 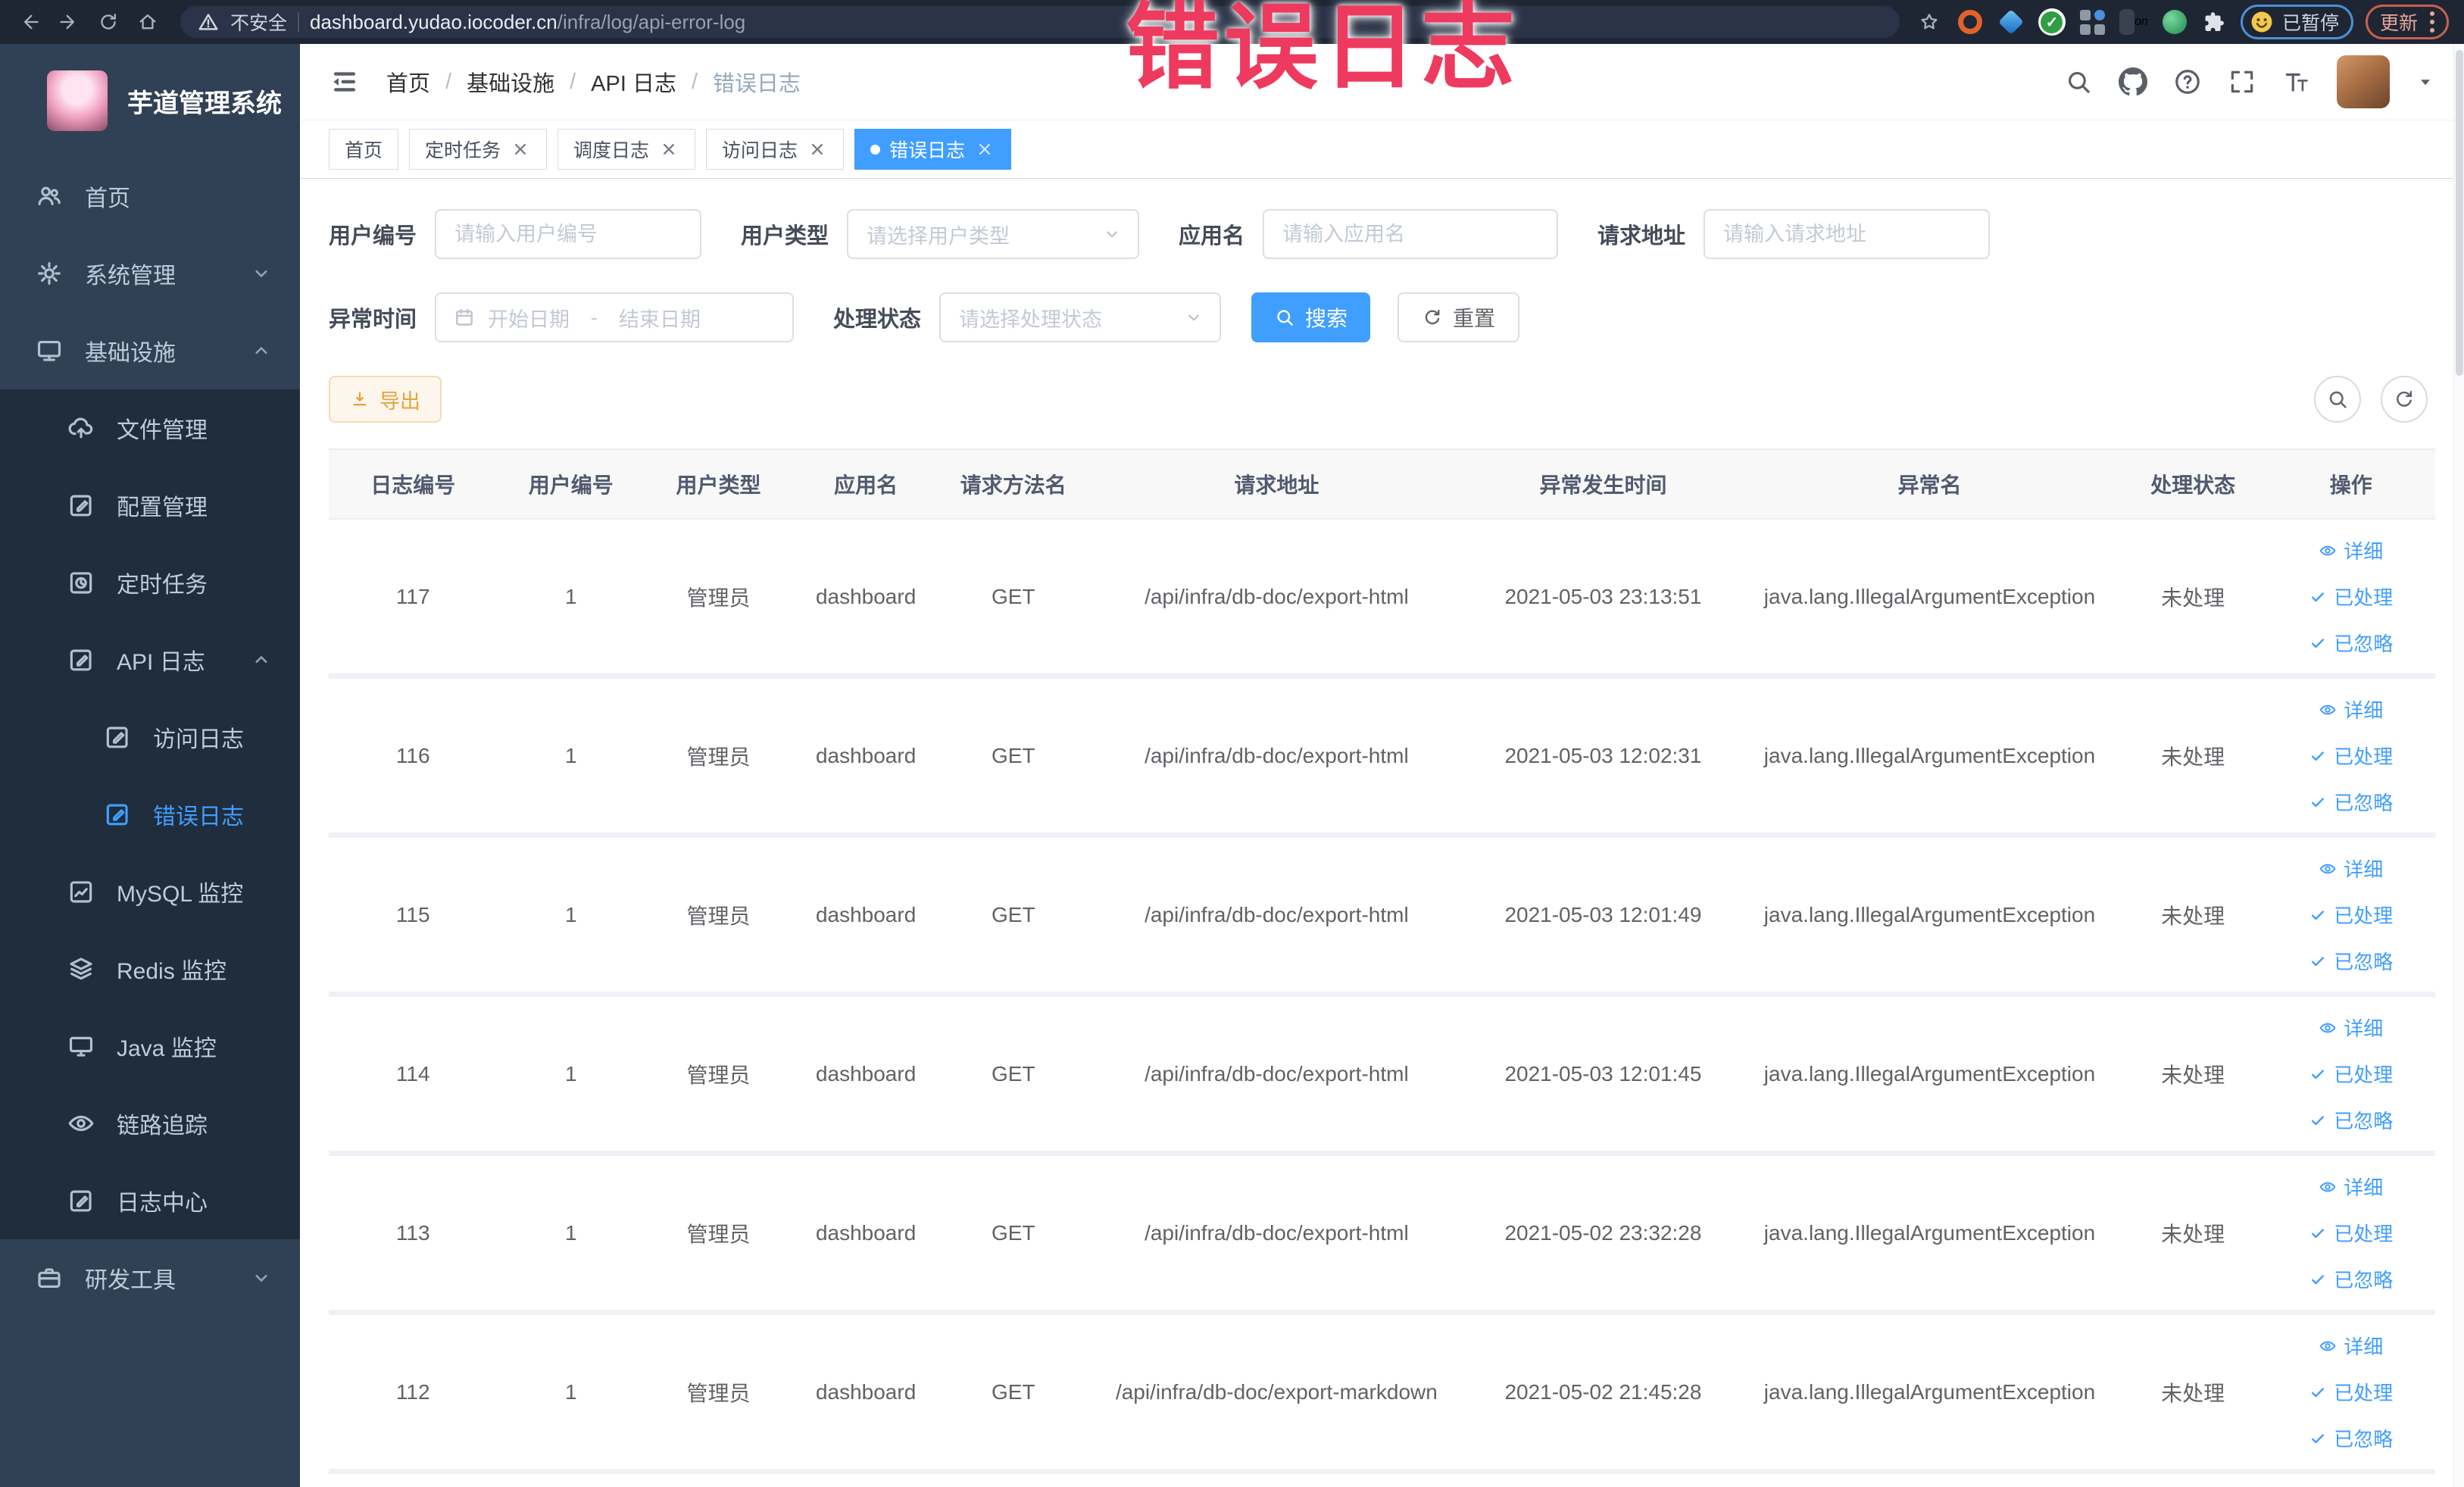 I want to click on browser-home-icon, so click(x=147, y=22).